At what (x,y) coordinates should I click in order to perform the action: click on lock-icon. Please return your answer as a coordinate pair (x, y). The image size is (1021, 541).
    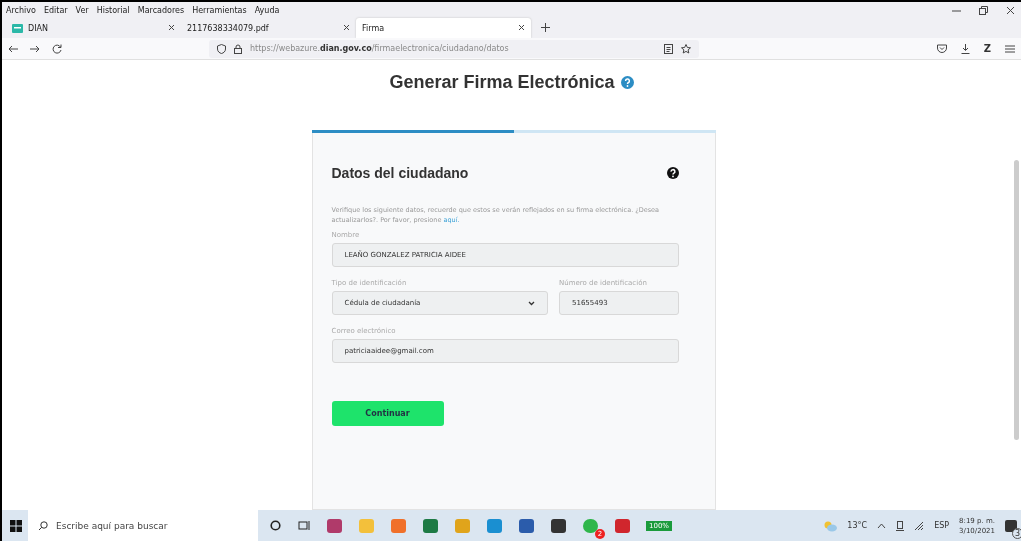
    Looking at the image, I should click on (238, 48).